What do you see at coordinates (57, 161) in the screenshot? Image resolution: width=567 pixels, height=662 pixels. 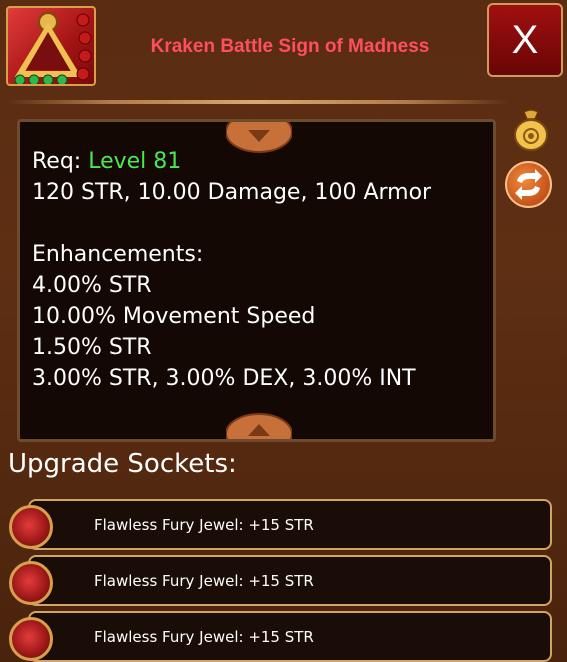 I see `requirement-label: Req:` at bounding box center [57, 161].